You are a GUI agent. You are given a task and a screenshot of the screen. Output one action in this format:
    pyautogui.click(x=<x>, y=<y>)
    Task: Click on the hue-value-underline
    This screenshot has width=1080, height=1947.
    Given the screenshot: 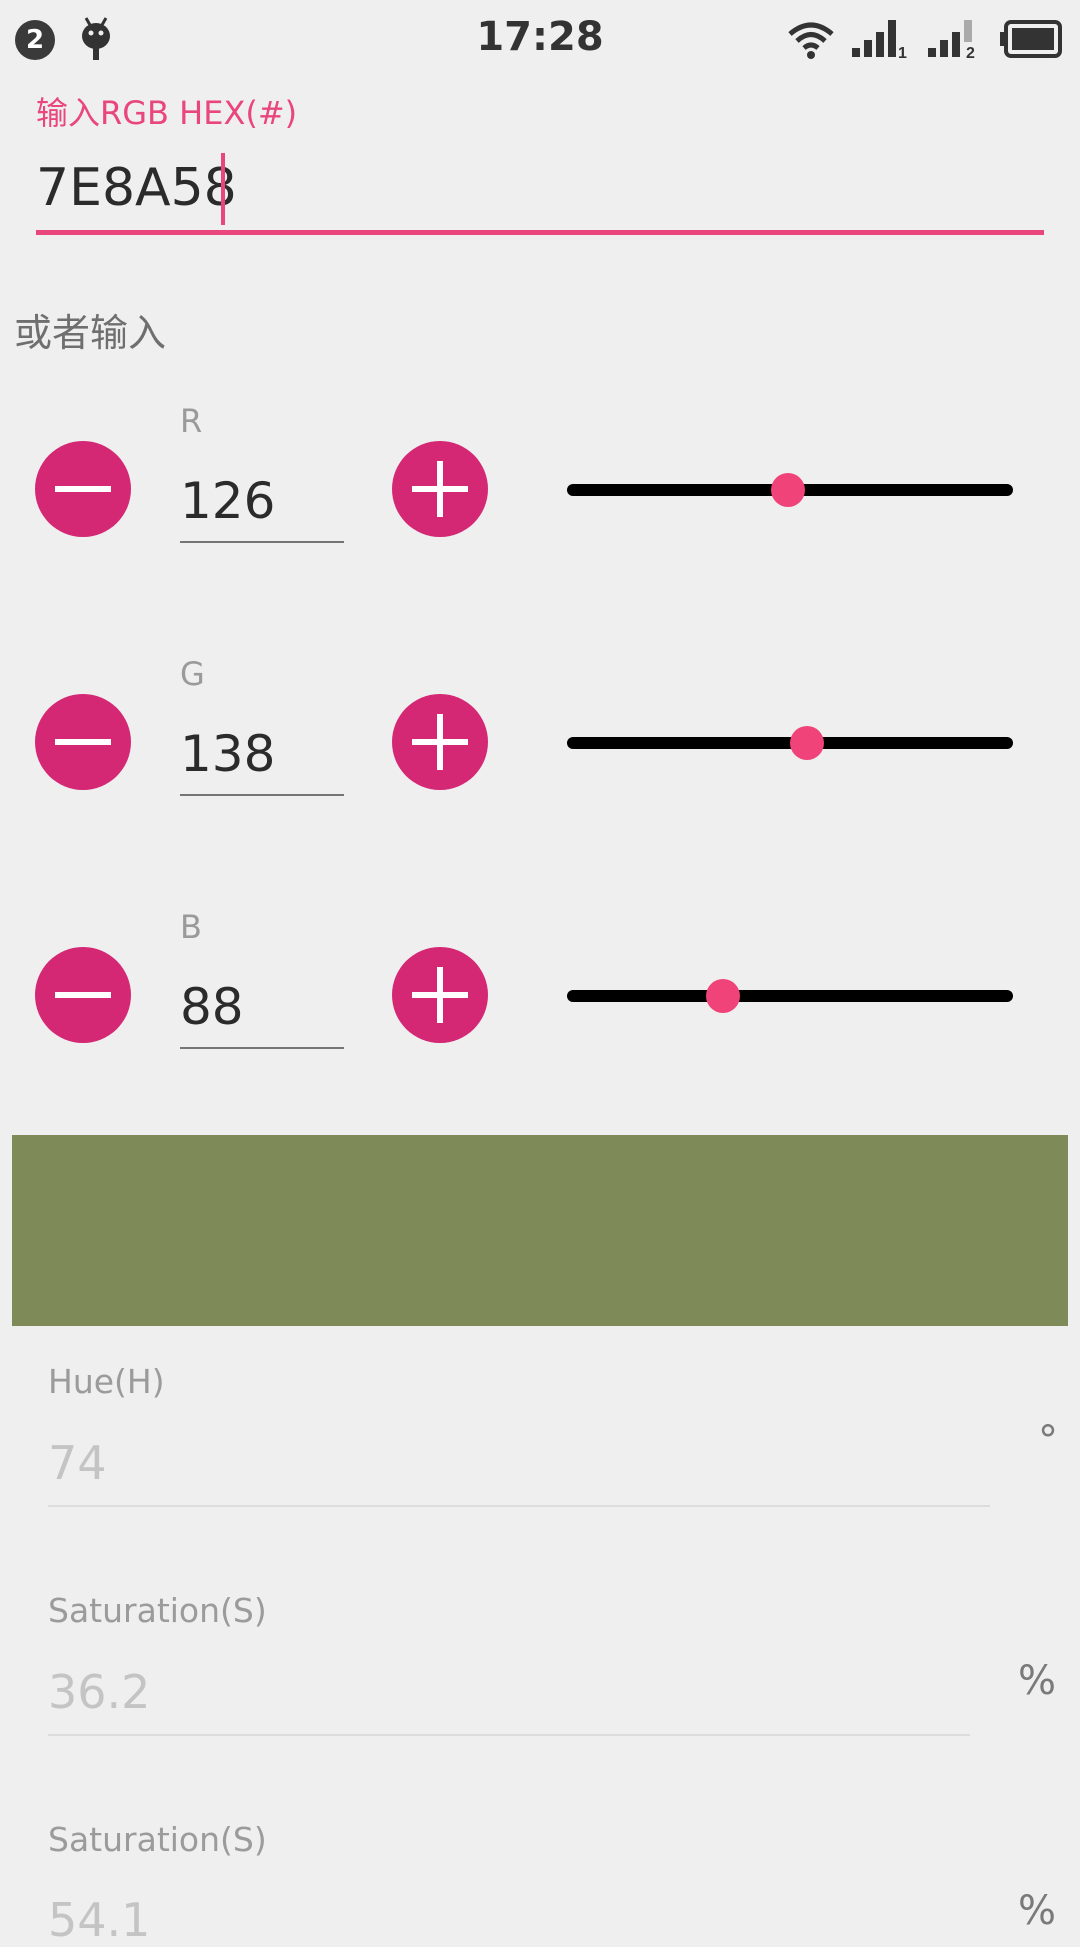 What is the action you would take?
    pyautogui.click(x=519, y=1506)
    